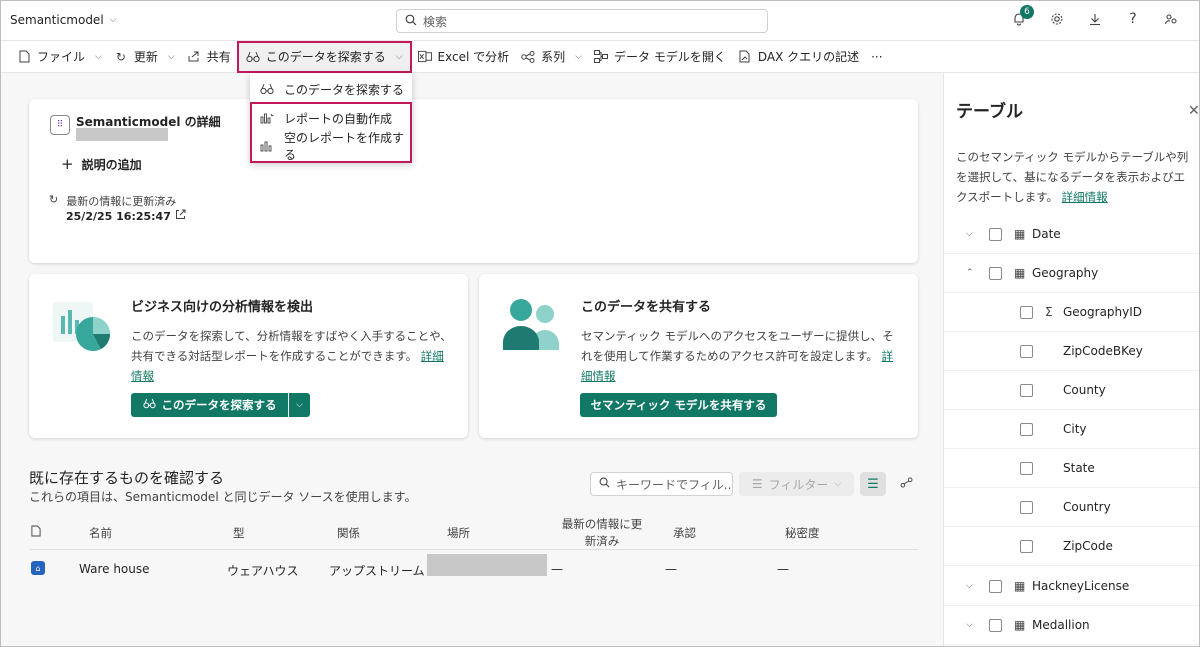 The width and height of the screenshot is (1200, 647). Describe the element at coordinates (464, 57) in the screenshot. I see `excel-analyze-button: Excel で分析` at that location.